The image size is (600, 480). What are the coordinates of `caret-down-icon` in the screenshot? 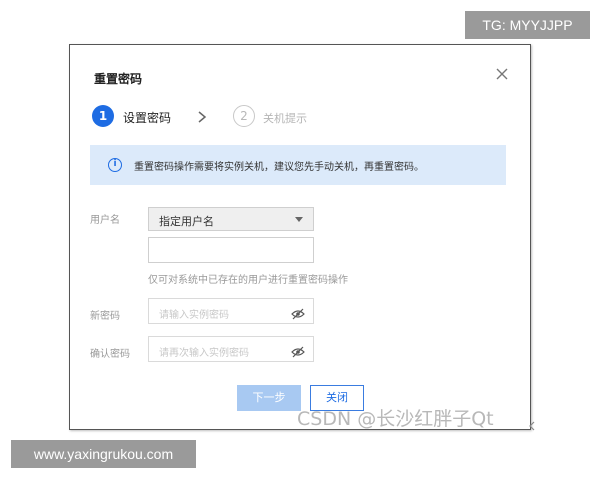 It's located at (299, 219).